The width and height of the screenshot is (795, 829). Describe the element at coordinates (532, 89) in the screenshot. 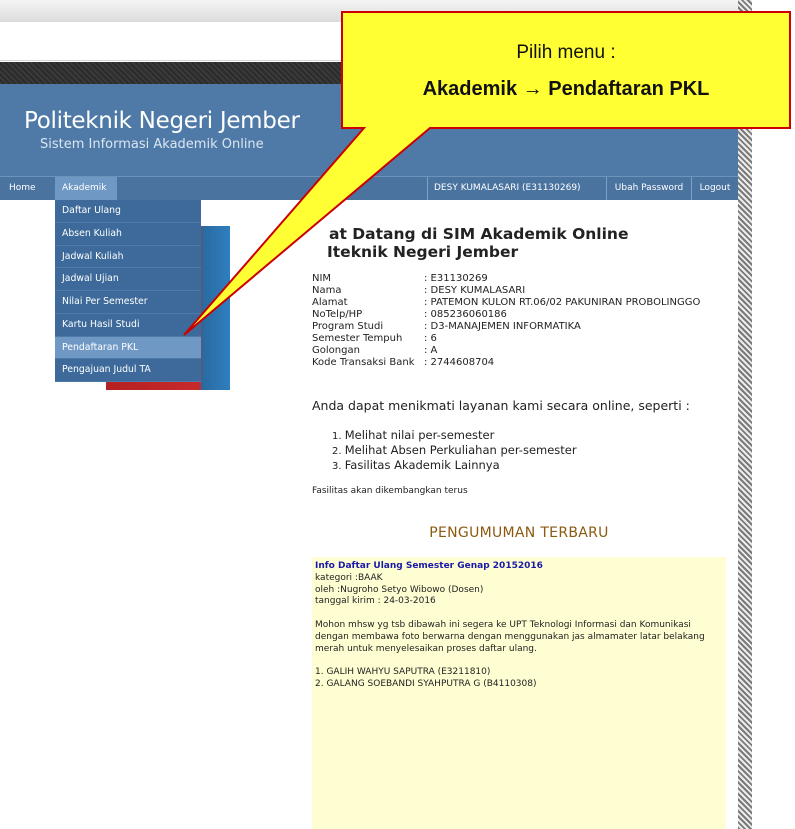

I see `arrow-right-icon: →` at that location.